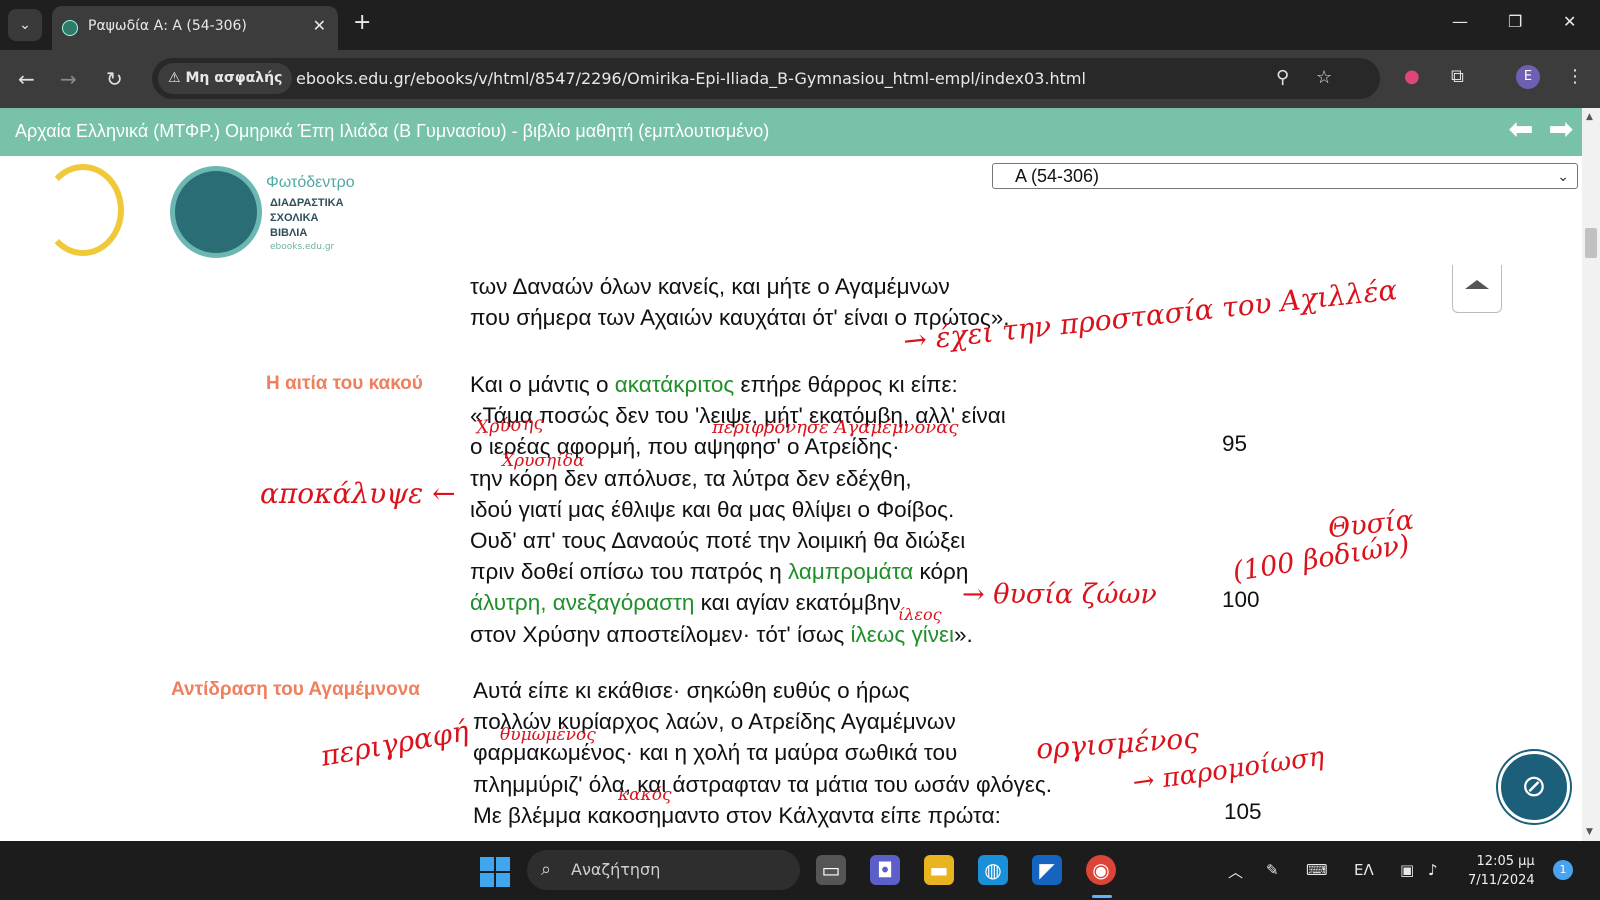 This screenshot has width=1600, height=900. I want to click on tab-title: Ραψωδία Α: Α (54-306), so click(167, 26).